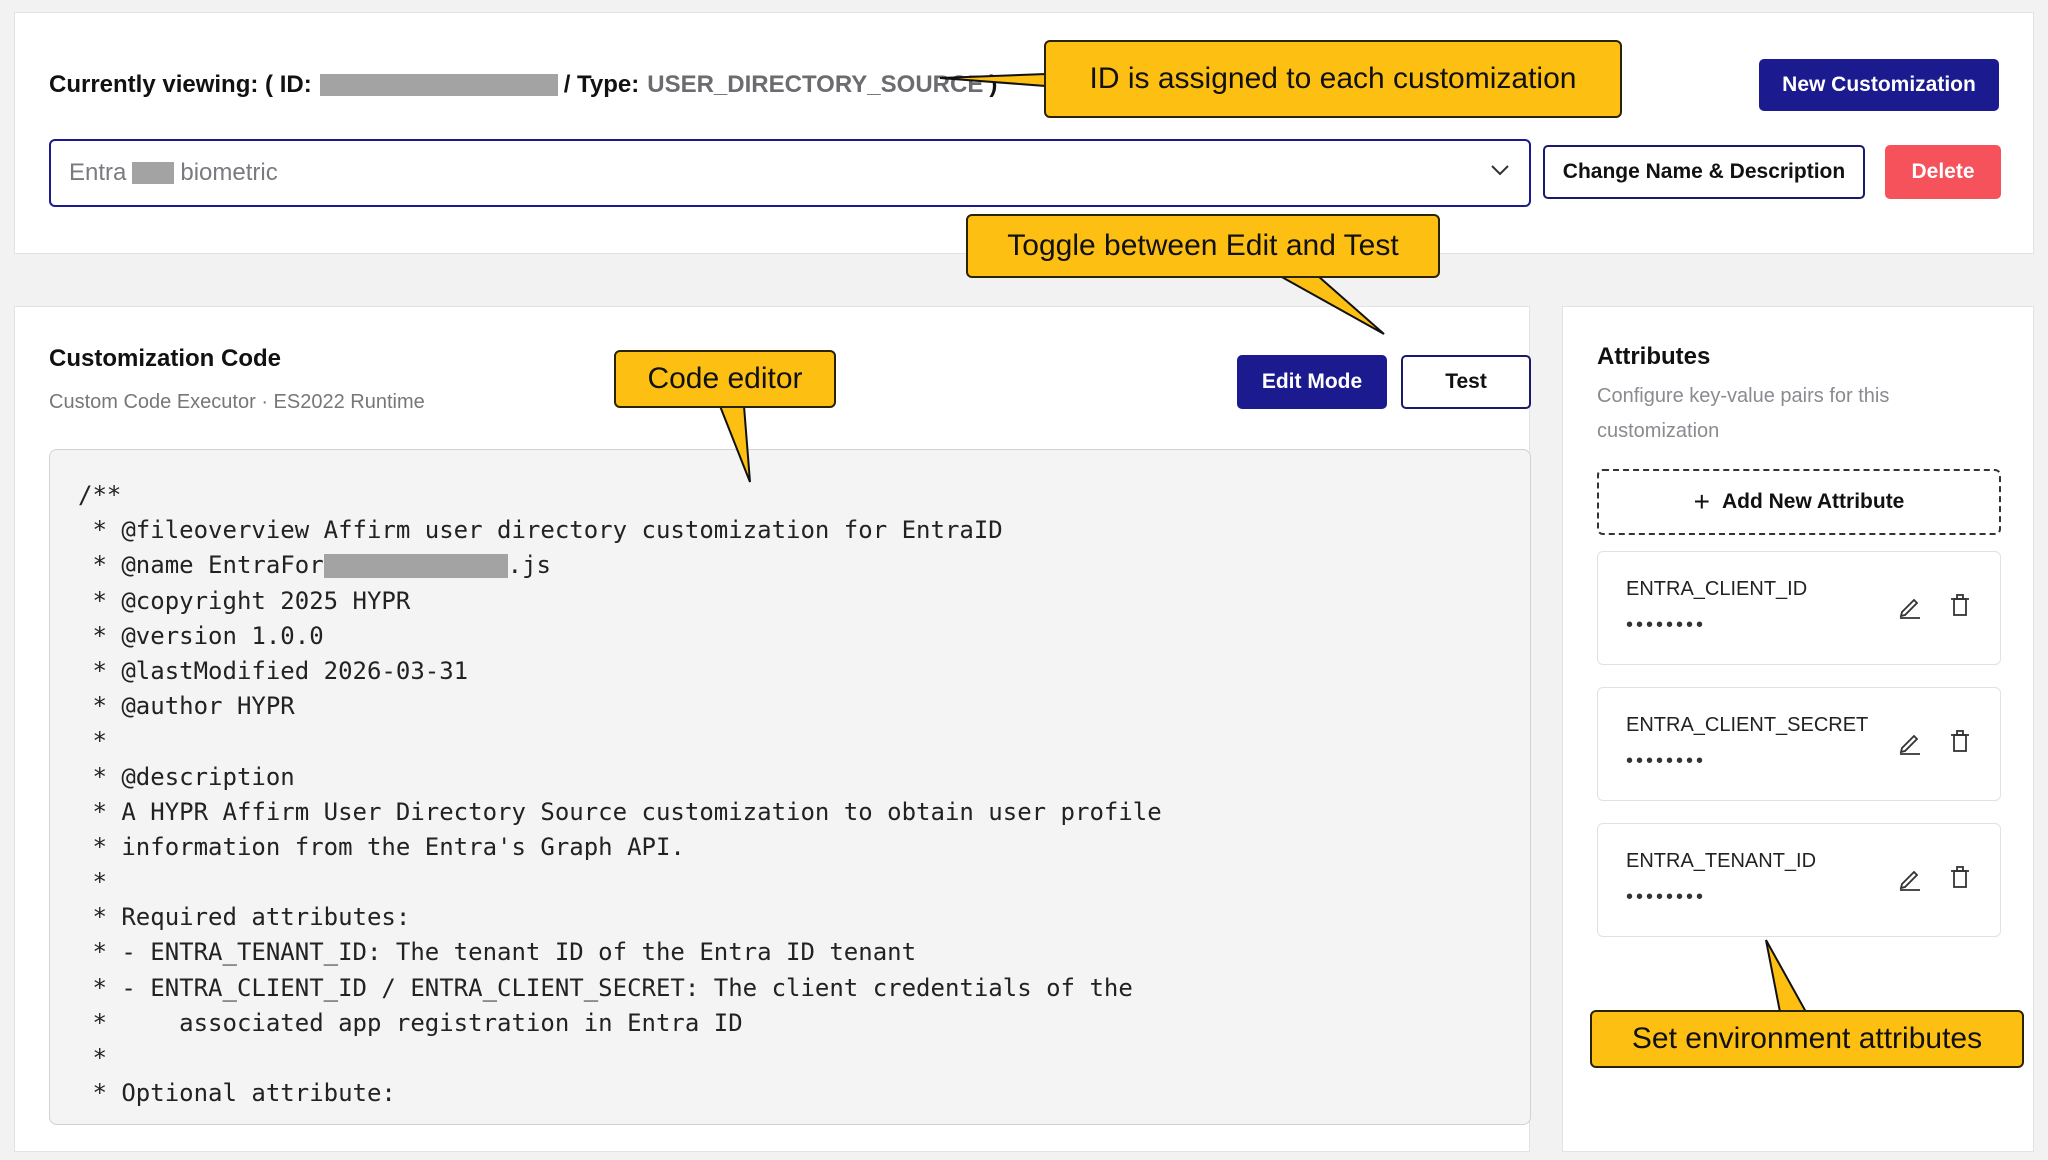 The height and width of the screenshot is (1160, 2048). I want to click on id-callout: ID is assigned to each customization, so click(1333, 79).